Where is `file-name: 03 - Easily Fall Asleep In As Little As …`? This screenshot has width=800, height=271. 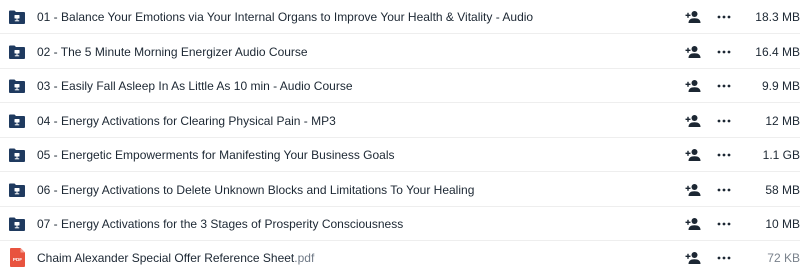
file-name: 03 - Easily Fall Asleep In As Little As … is located at coordinates (195, 86).